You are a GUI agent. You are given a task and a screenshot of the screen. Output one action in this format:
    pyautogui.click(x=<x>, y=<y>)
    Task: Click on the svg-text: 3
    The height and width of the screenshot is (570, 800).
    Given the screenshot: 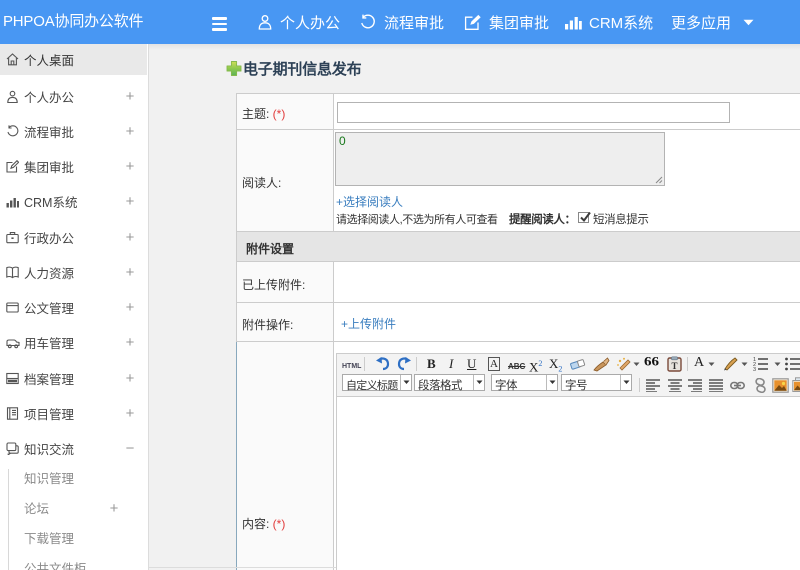 What is the action you would take?
    pyautogui.click(x=754, y=369)
    